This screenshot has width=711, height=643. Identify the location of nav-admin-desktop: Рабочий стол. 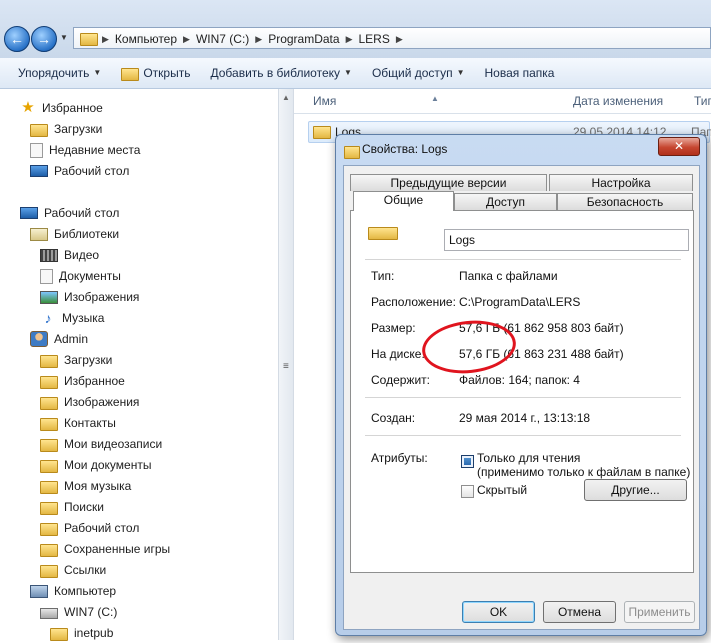
(89, 528).